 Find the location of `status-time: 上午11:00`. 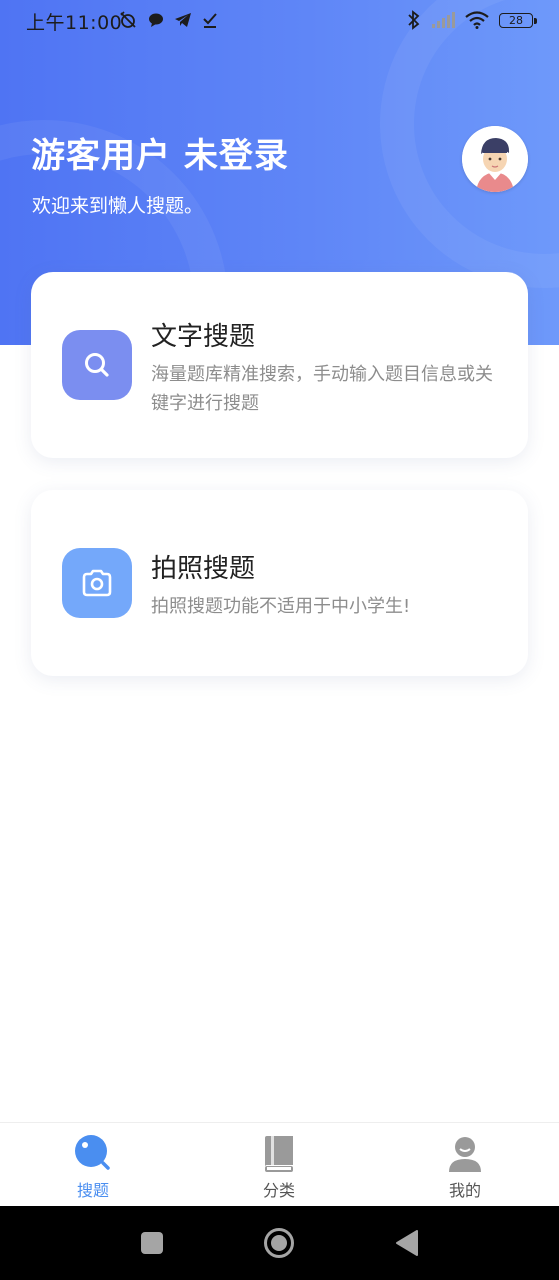

status-time: 上午11:00 is located at coordinates (74, 23).